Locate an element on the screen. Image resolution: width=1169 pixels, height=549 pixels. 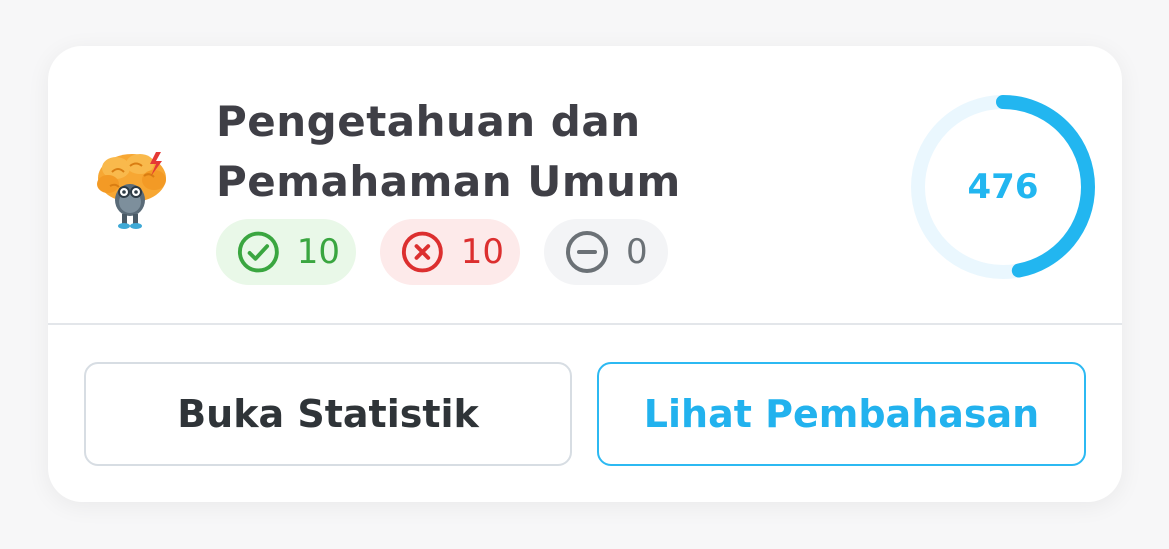
brain-mascot-icon is located at coordinates (131, 190).